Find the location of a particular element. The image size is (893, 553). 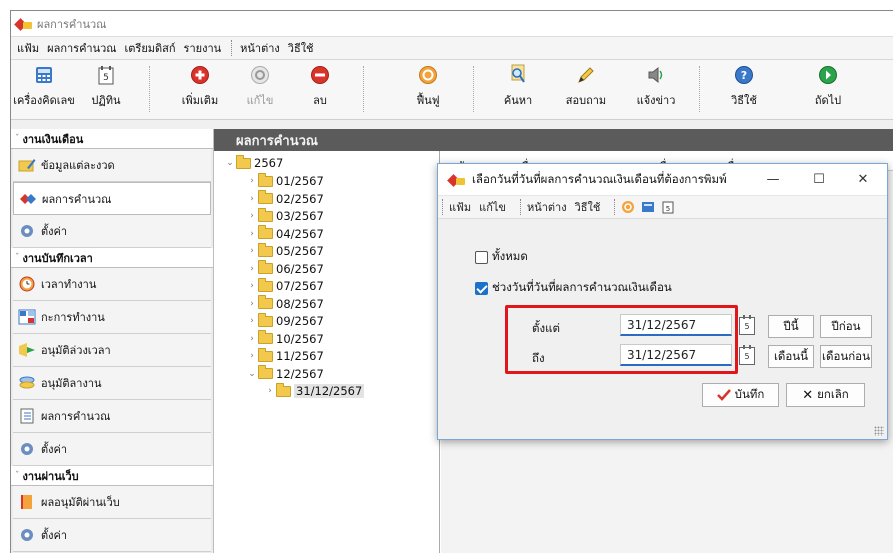

sidebar-item-web-settings: ตั้งค่า is located at coordinates (112, 535).